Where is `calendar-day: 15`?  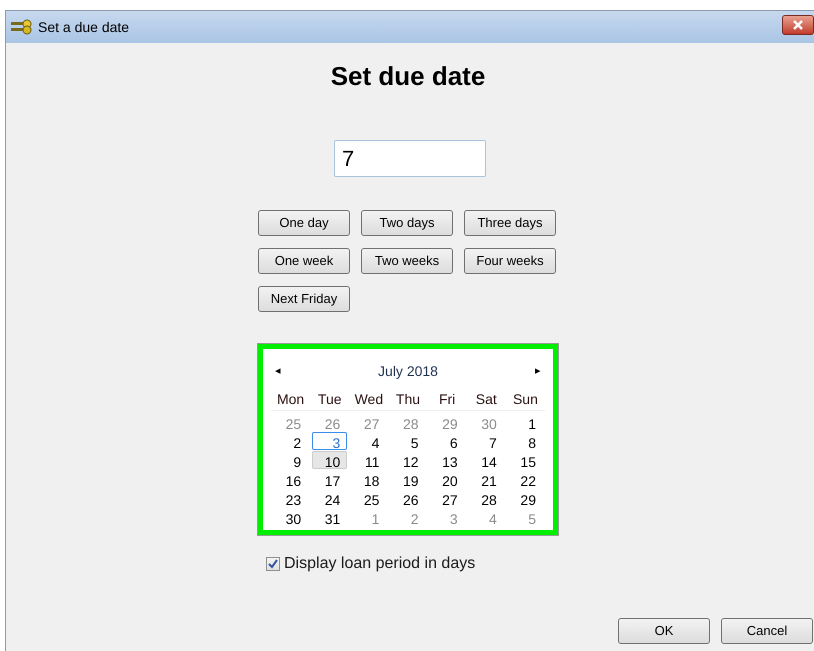 calendar-day: 15 is located at coordinates (525, 460).